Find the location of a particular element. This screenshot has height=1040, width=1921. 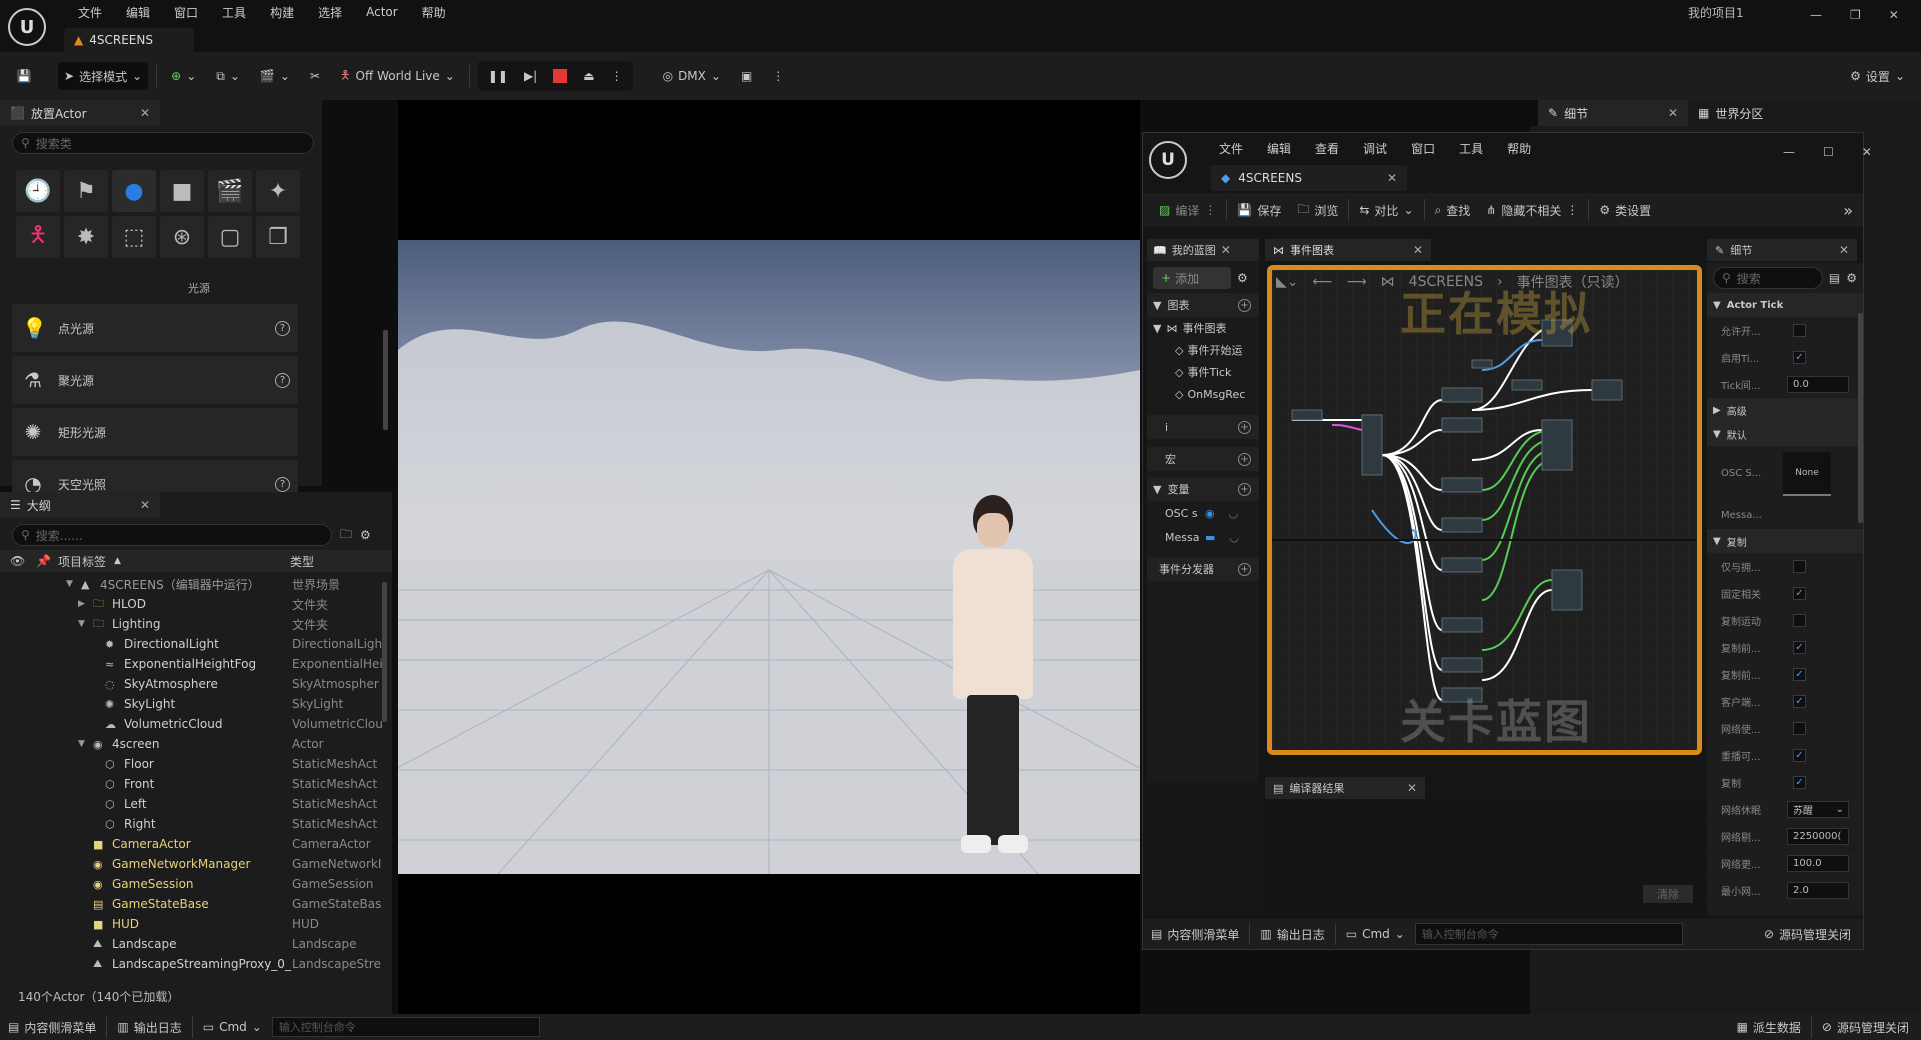

outliner-row: ■ HUD HUD is located at coordinates (196, 924).